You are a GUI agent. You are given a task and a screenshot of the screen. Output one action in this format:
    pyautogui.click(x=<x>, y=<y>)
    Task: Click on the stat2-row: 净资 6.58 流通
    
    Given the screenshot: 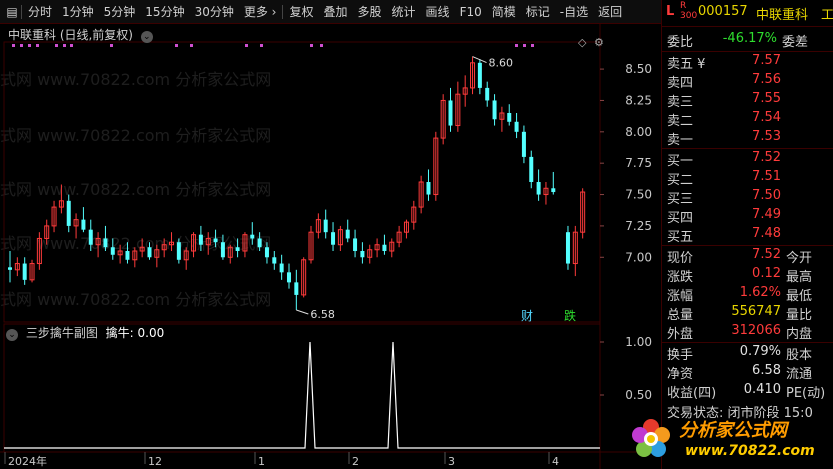 What is the action you would take?
    pyautogui.click(x=747, y=372)
    